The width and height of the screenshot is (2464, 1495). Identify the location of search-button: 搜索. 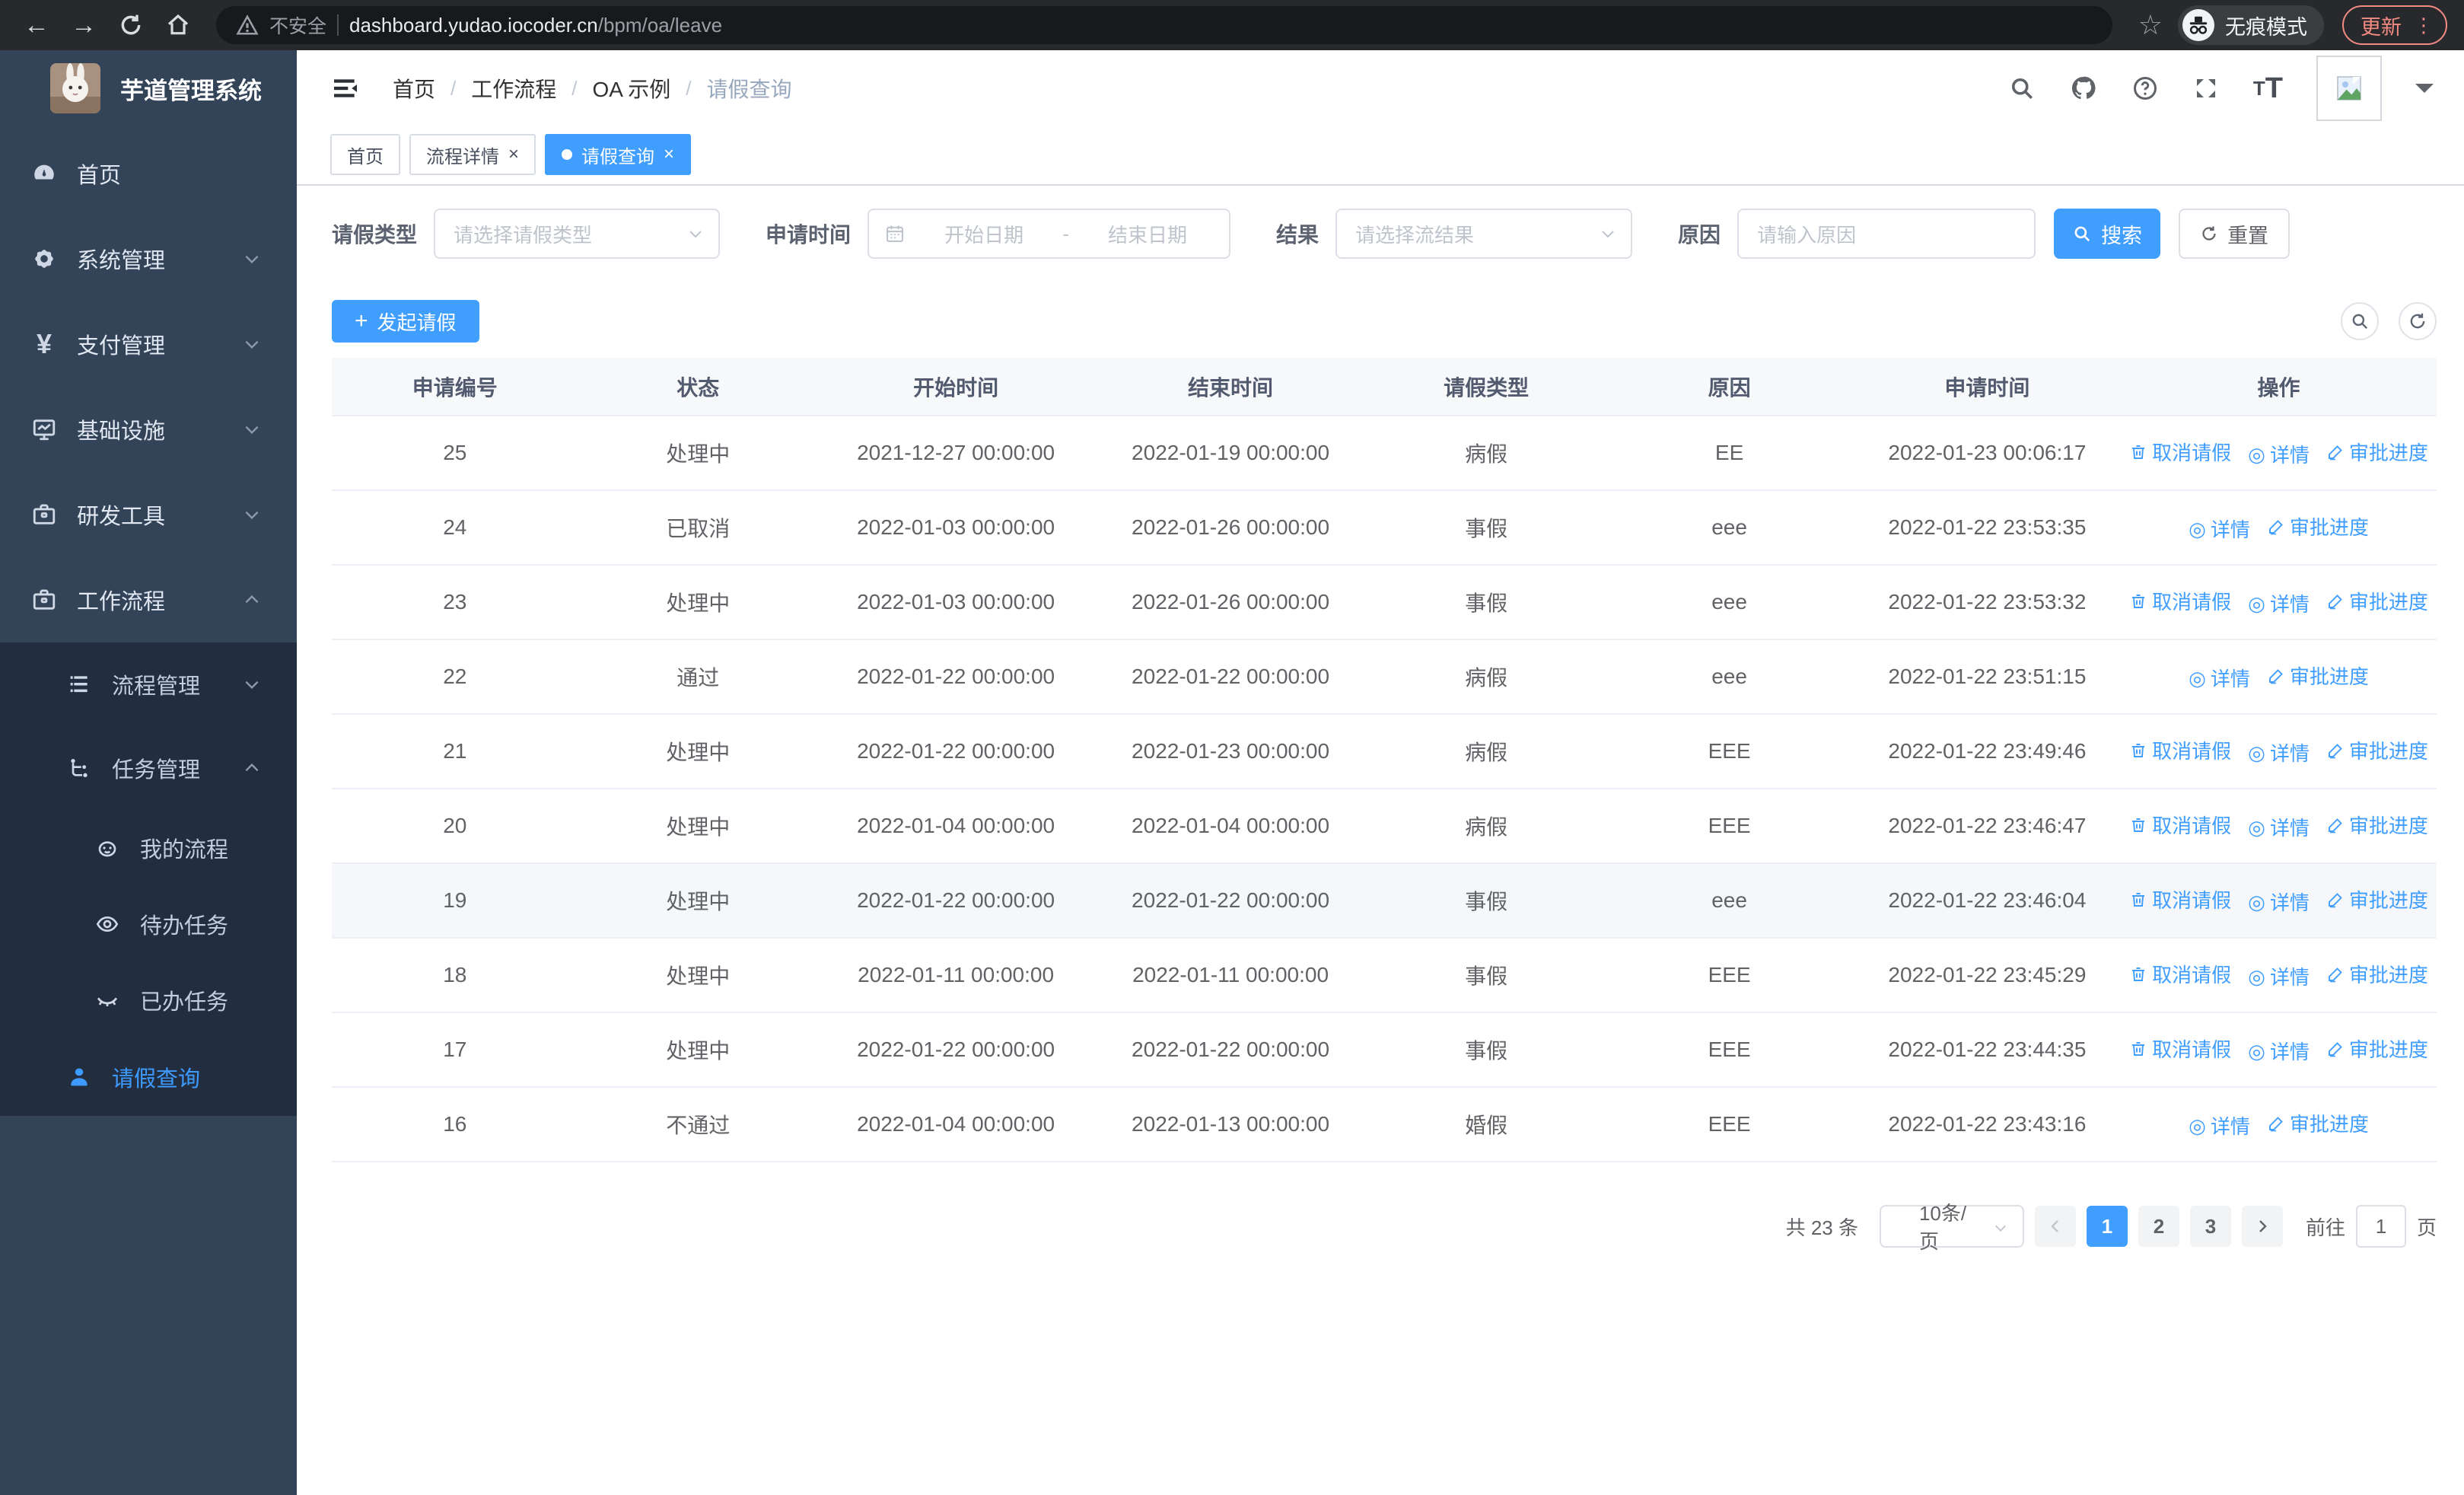
(2107, 234).